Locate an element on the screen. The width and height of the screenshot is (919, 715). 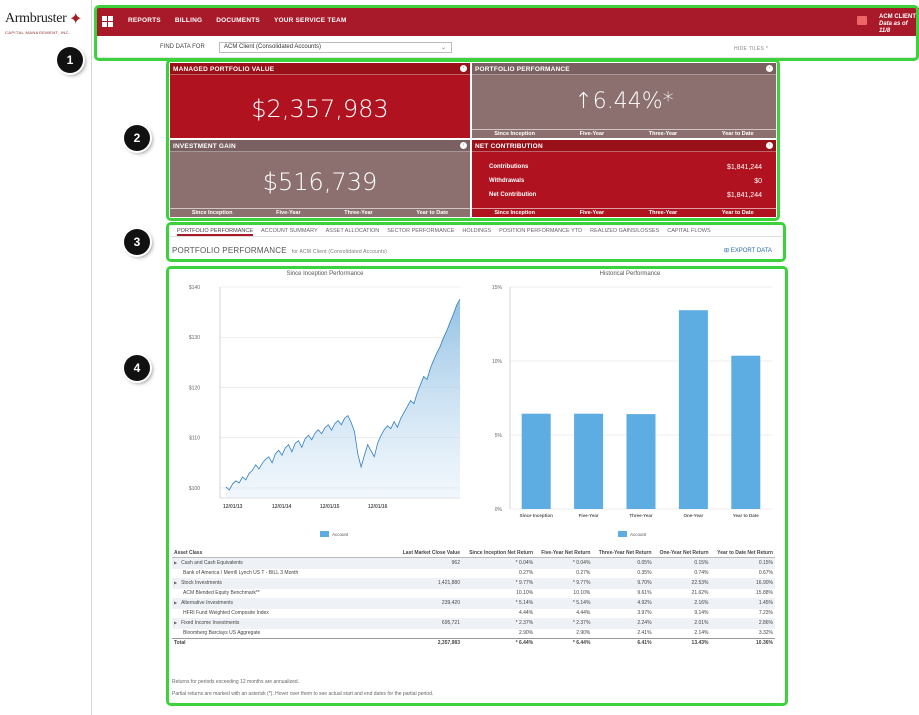
net-contribution-value: $1,841,244 is located at coordinates (744, 195).